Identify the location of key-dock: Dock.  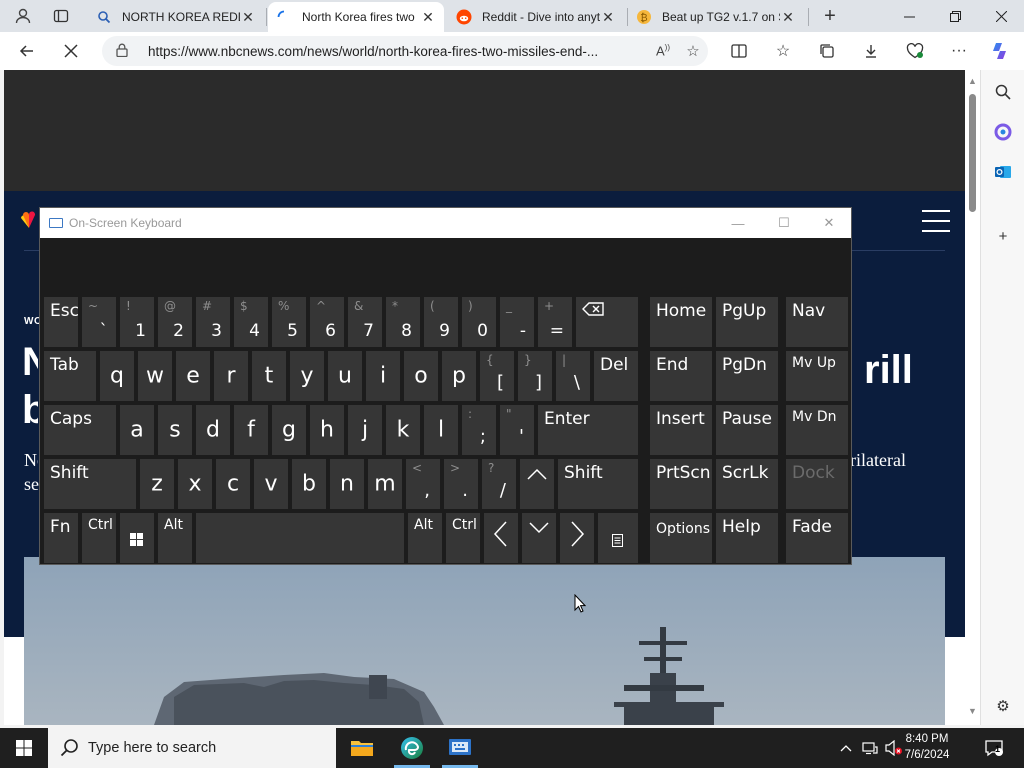
(817, 484).